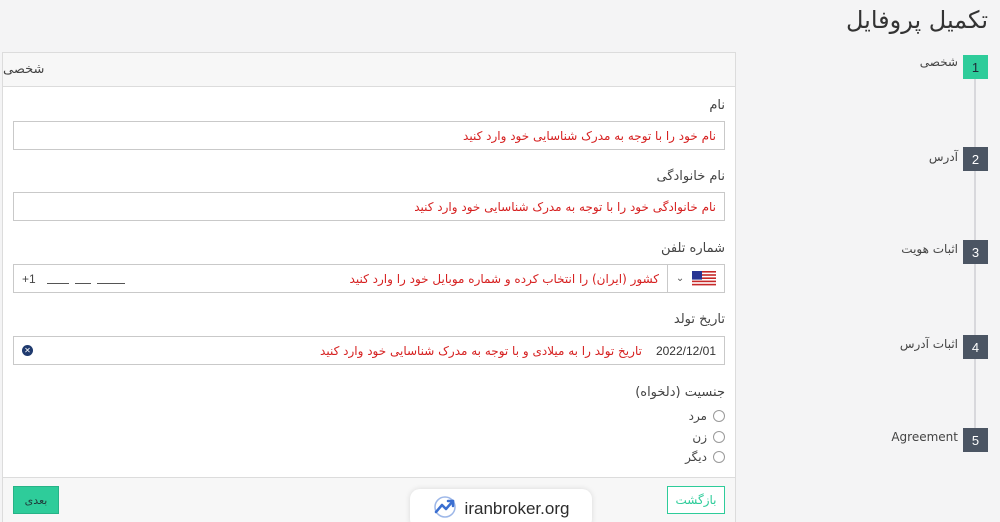 Image resolution: width=1000 pixels, height=522 pixels. I want to click on last-name-label: نام خانوادگی, so click(690, 176).